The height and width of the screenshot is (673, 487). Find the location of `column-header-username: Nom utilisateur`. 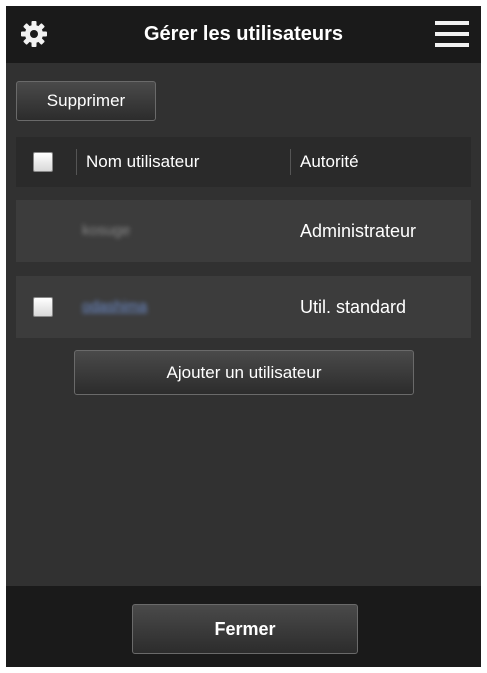

column-header-username: Nom utilisateur is located at coordinates (143, 161).